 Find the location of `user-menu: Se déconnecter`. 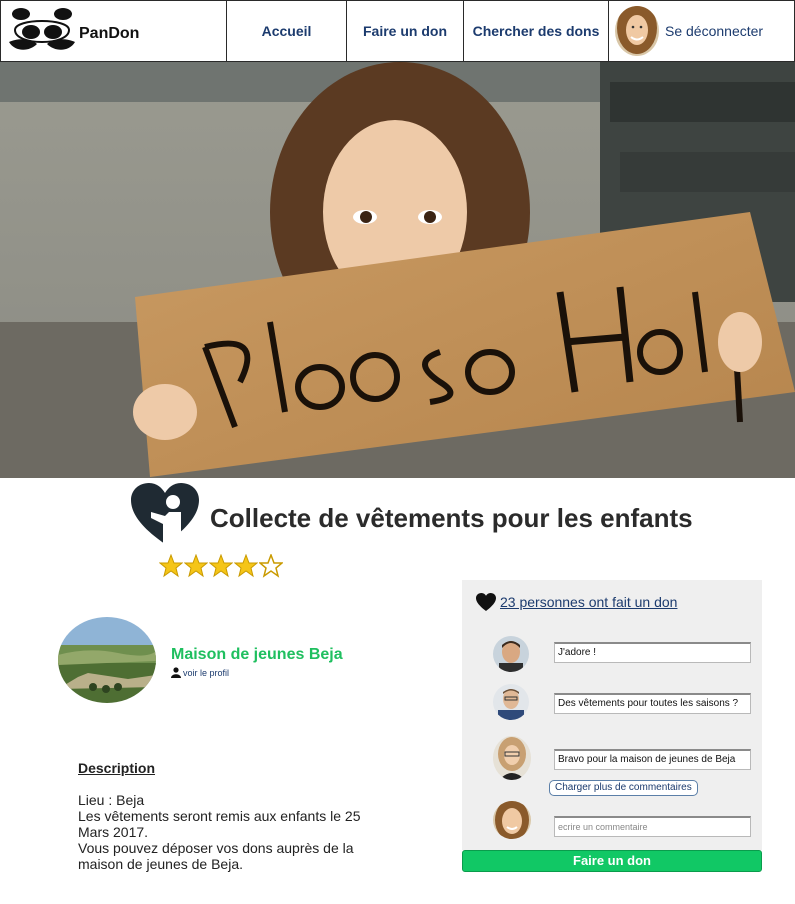

user-menu: Se déconnecter is located at coordinates (702, 31).